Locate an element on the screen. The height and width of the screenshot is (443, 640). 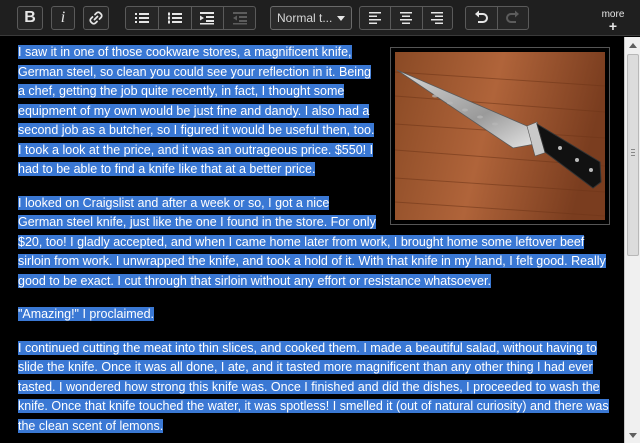
align-right-button is located at coordinates (437, 18).